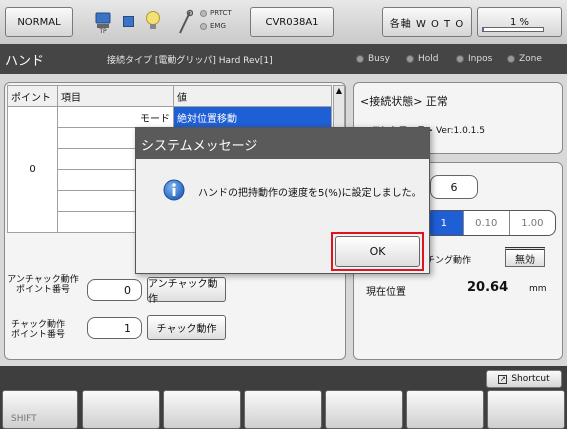 The image size is (567, 429). I want to click on connection-status: <接続状態> 正常, so click(404, 101).